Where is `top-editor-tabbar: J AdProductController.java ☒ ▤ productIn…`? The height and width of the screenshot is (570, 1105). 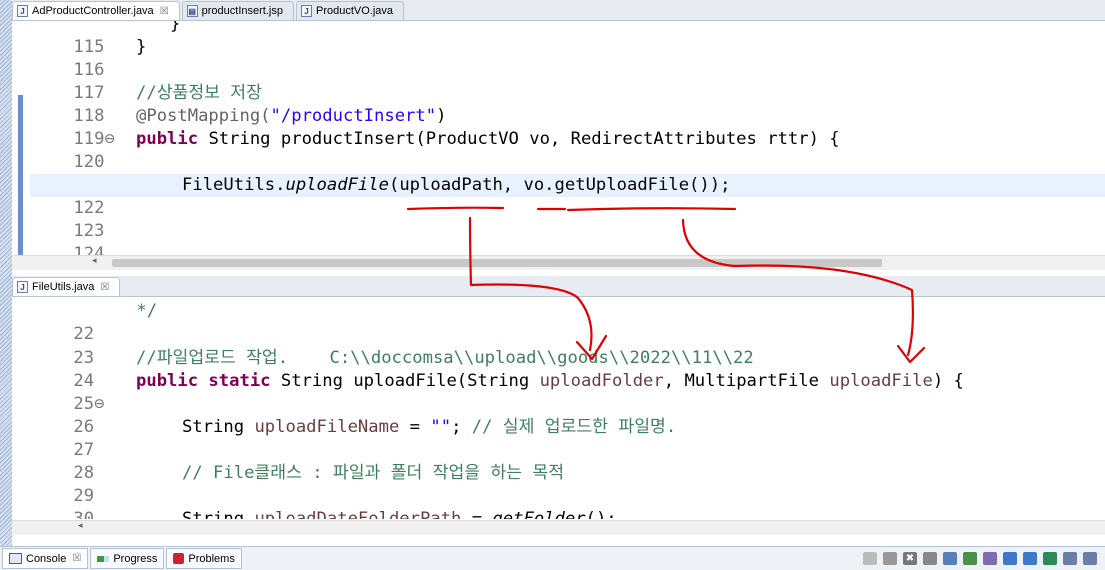 top-editor-tabbar: J AdProductController.java ☒ ▤ productIn… is located at coordinates (558, 10).